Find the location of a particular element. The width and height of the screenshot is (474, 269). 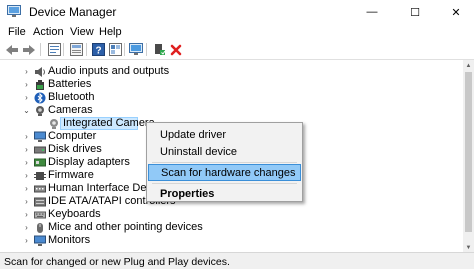

computer-icon is located at coordinates (39, 136).